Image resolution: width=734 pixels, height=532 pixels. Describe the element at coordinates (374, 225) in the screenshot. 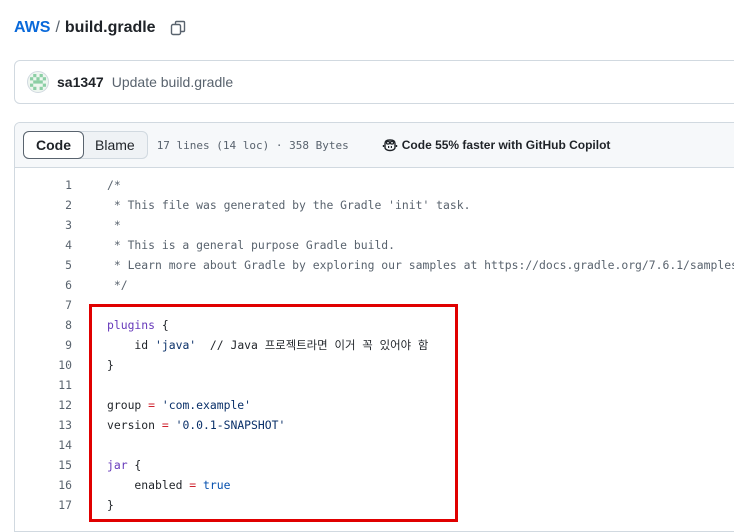

I see `code-line: 3 *` at that location.